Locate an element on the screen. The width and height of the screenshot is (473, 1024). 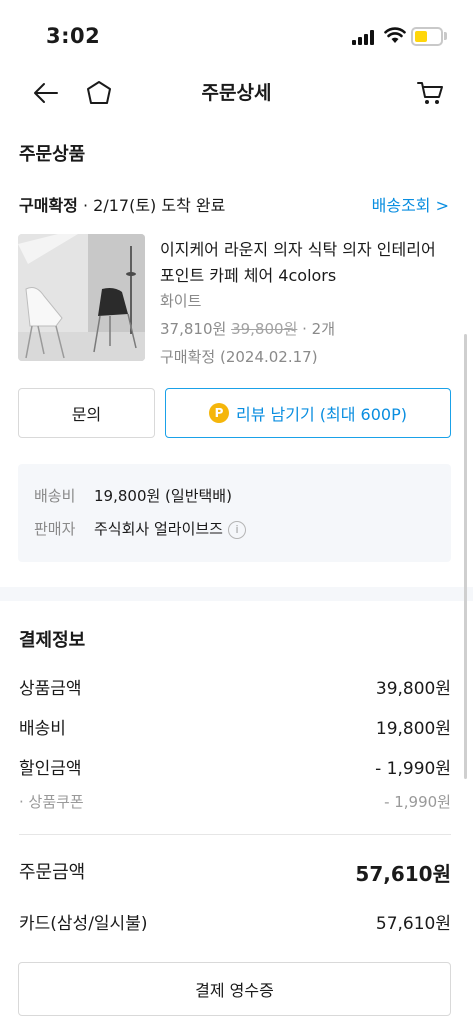
write-review-button: P 리뷰 남기기 (최대 600P) is located at coordinates (308, 413).